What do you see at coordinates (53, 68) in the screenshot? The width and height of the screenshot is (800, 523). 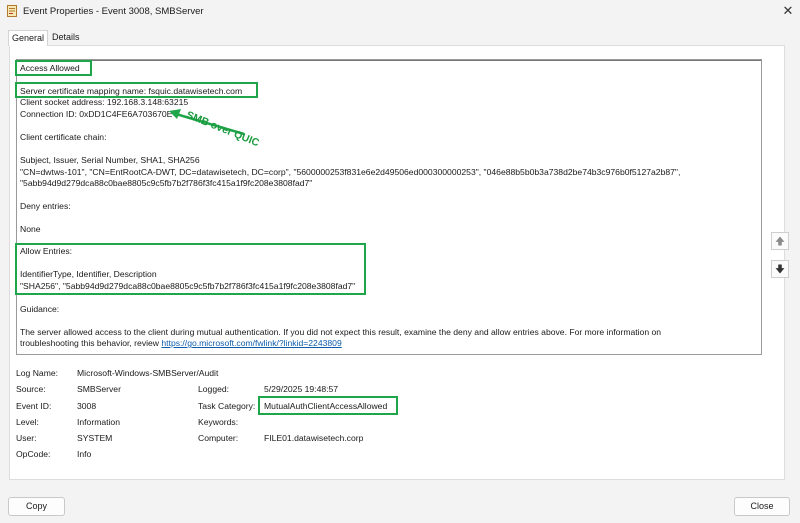 I see `highlight-access-allowed` at bounding box center [53, 68].